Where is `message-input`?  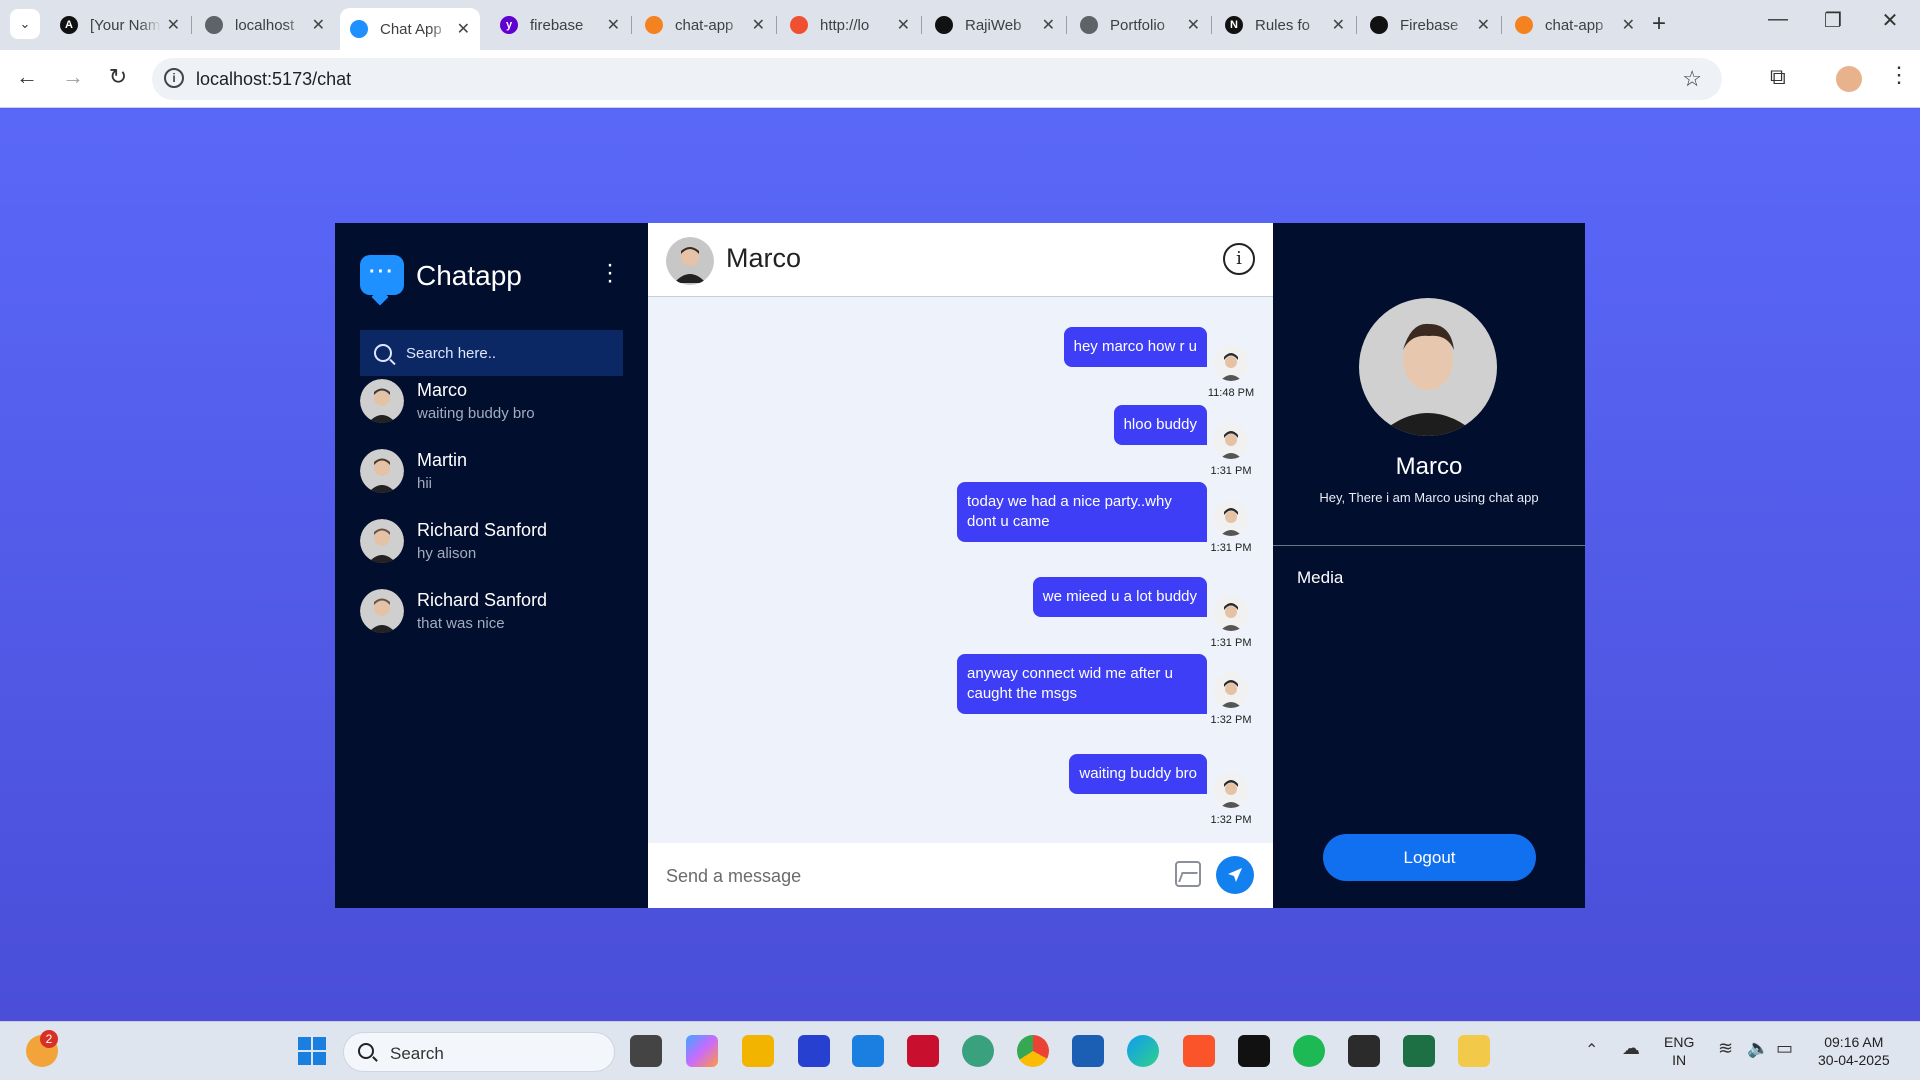 message-input is located at coordinates (906, 876).